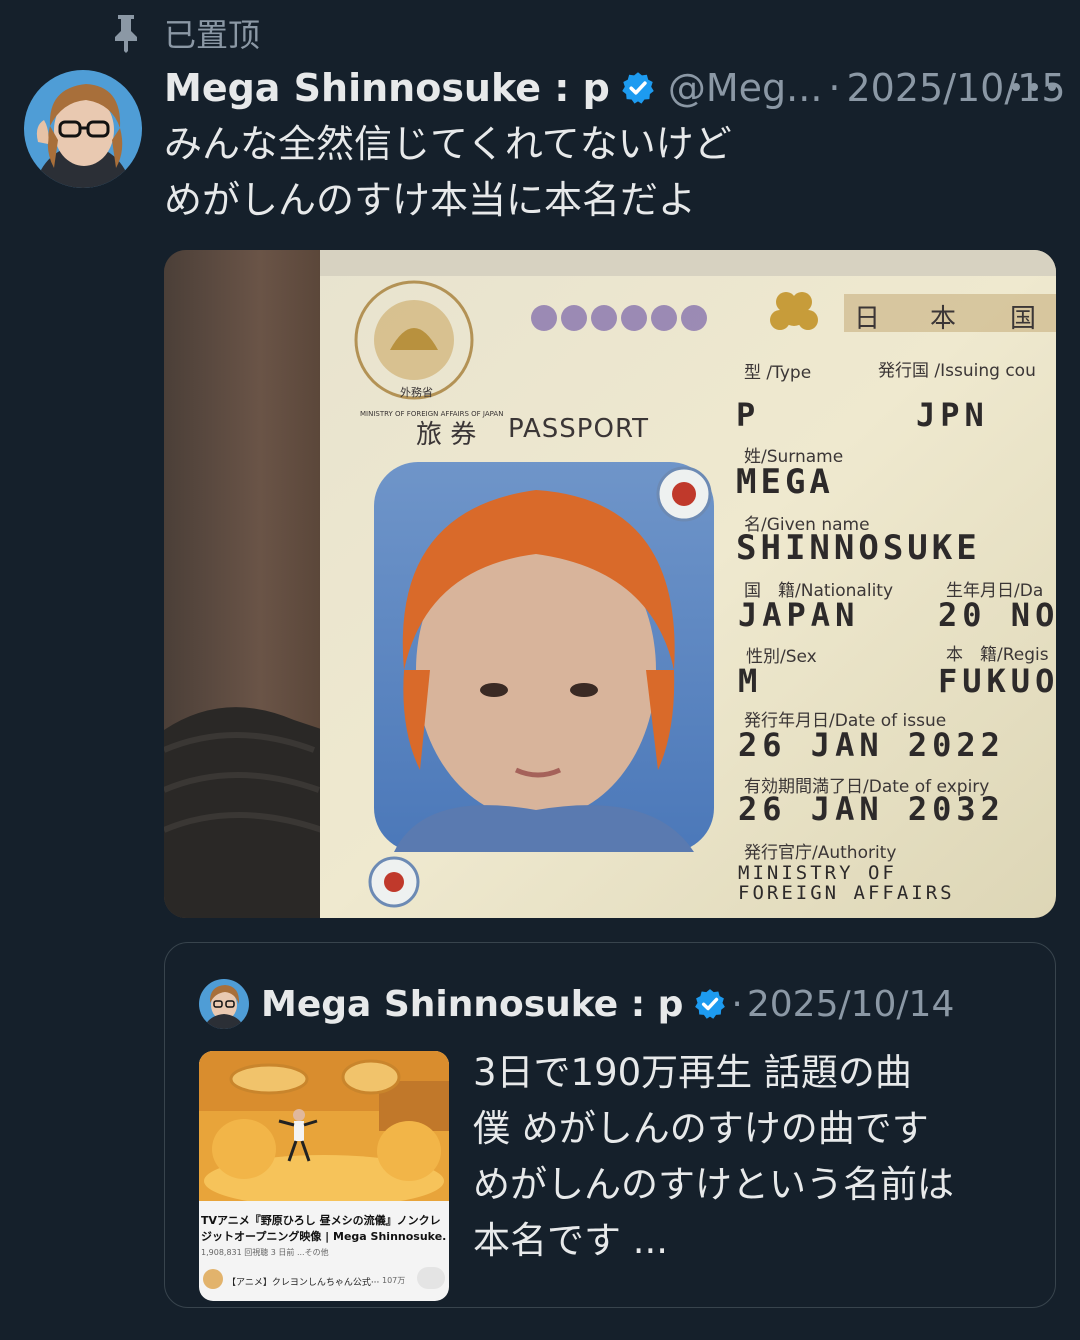 The height and width of the screenshot is (1340, 1080). I want to click on video-channel: 【アニメ】クレヨンしんちゃん公式···, so click(303, 1283).